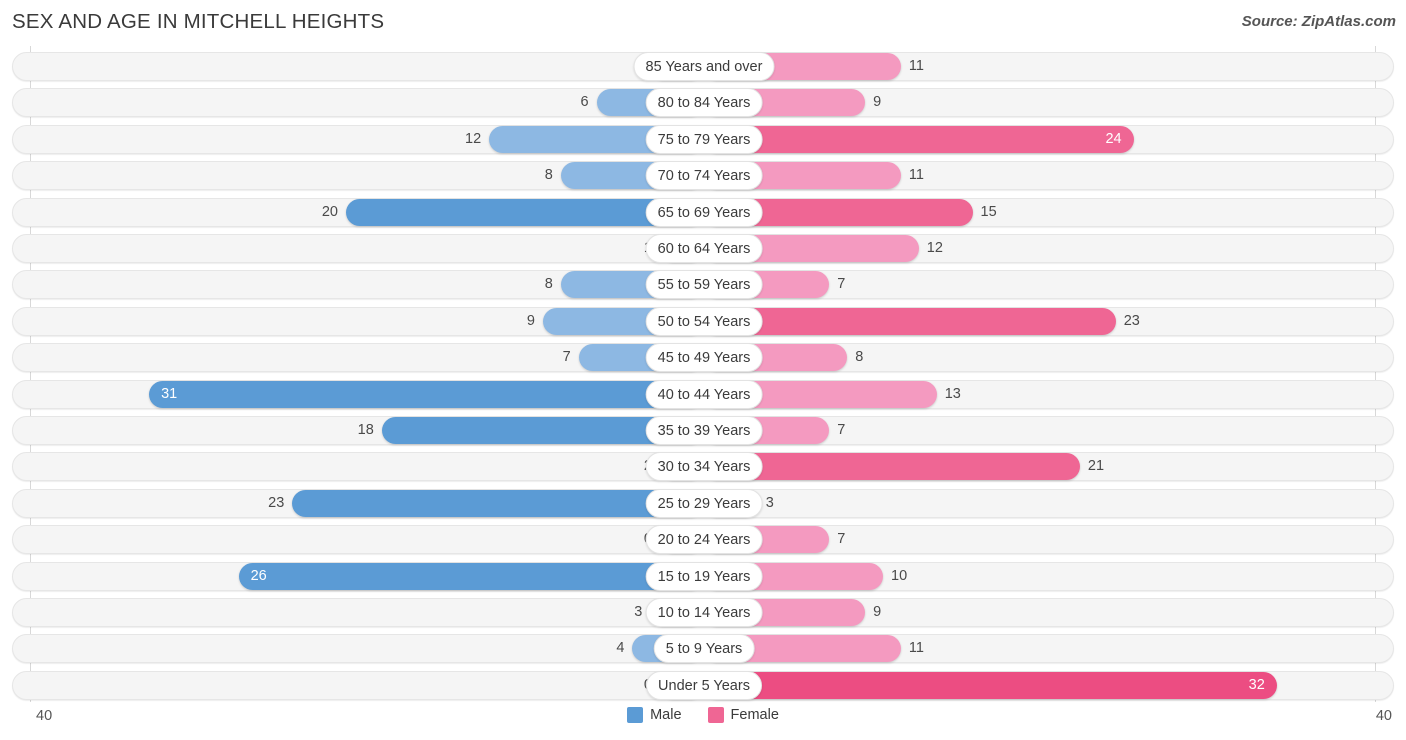 The width and height of the screenshot is (1406, 740). I want to click on age-group-label: 5 to 9 Years, so click(704, 649).